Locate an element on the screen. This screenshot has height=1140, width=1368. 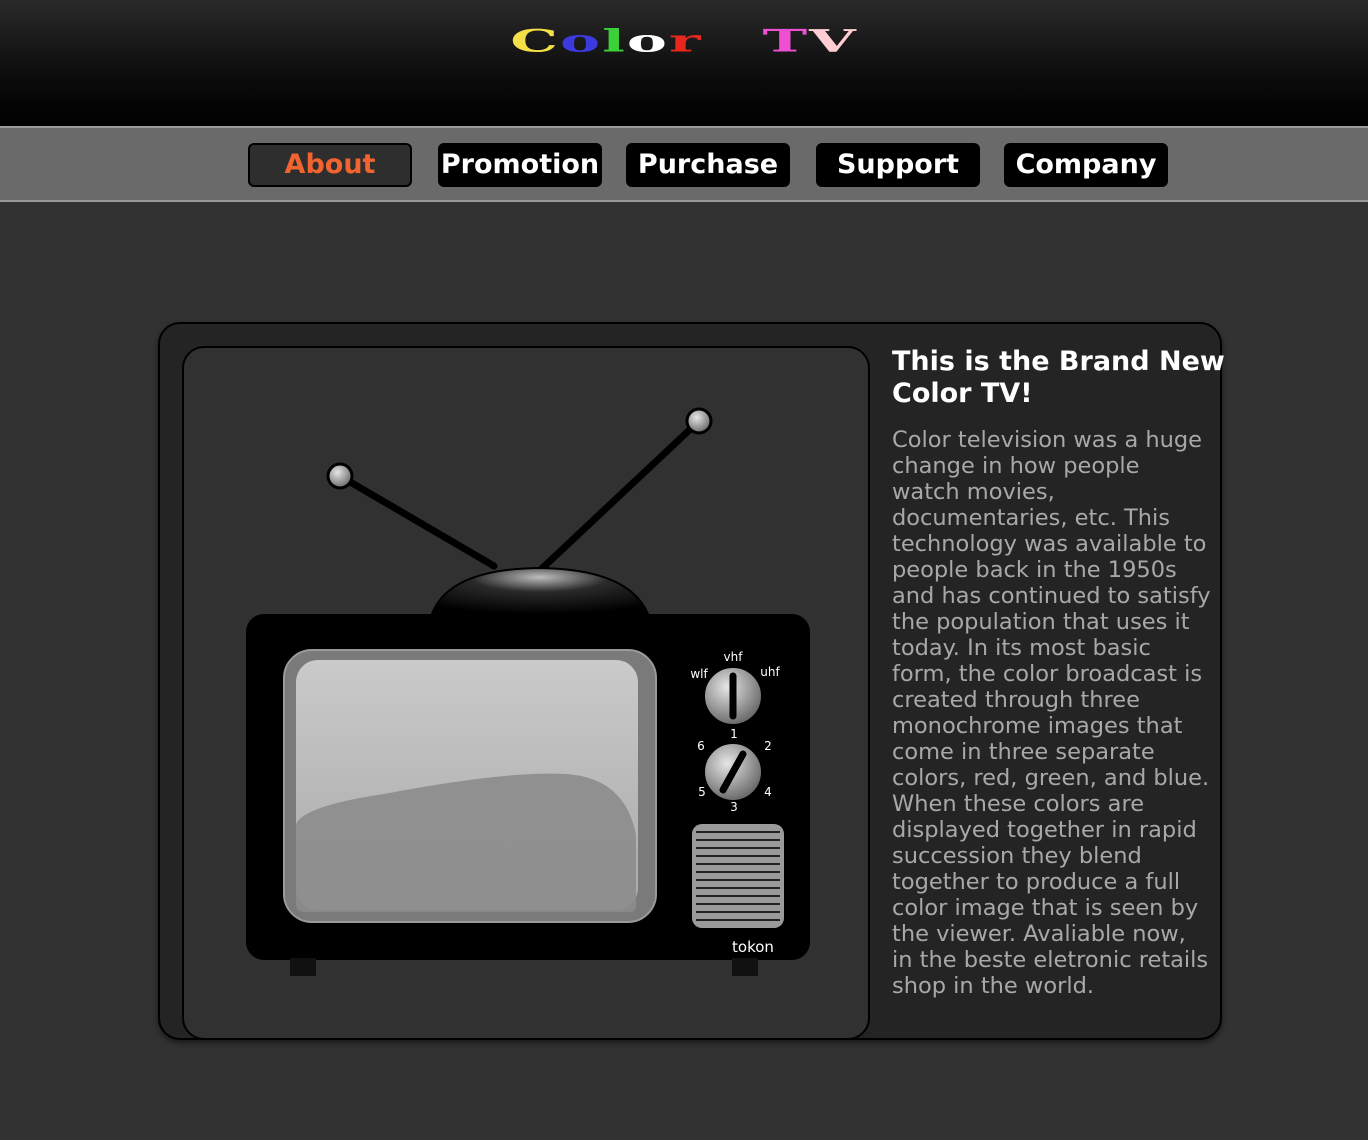
svg-text: 4 is located at coordinates (768, 792).